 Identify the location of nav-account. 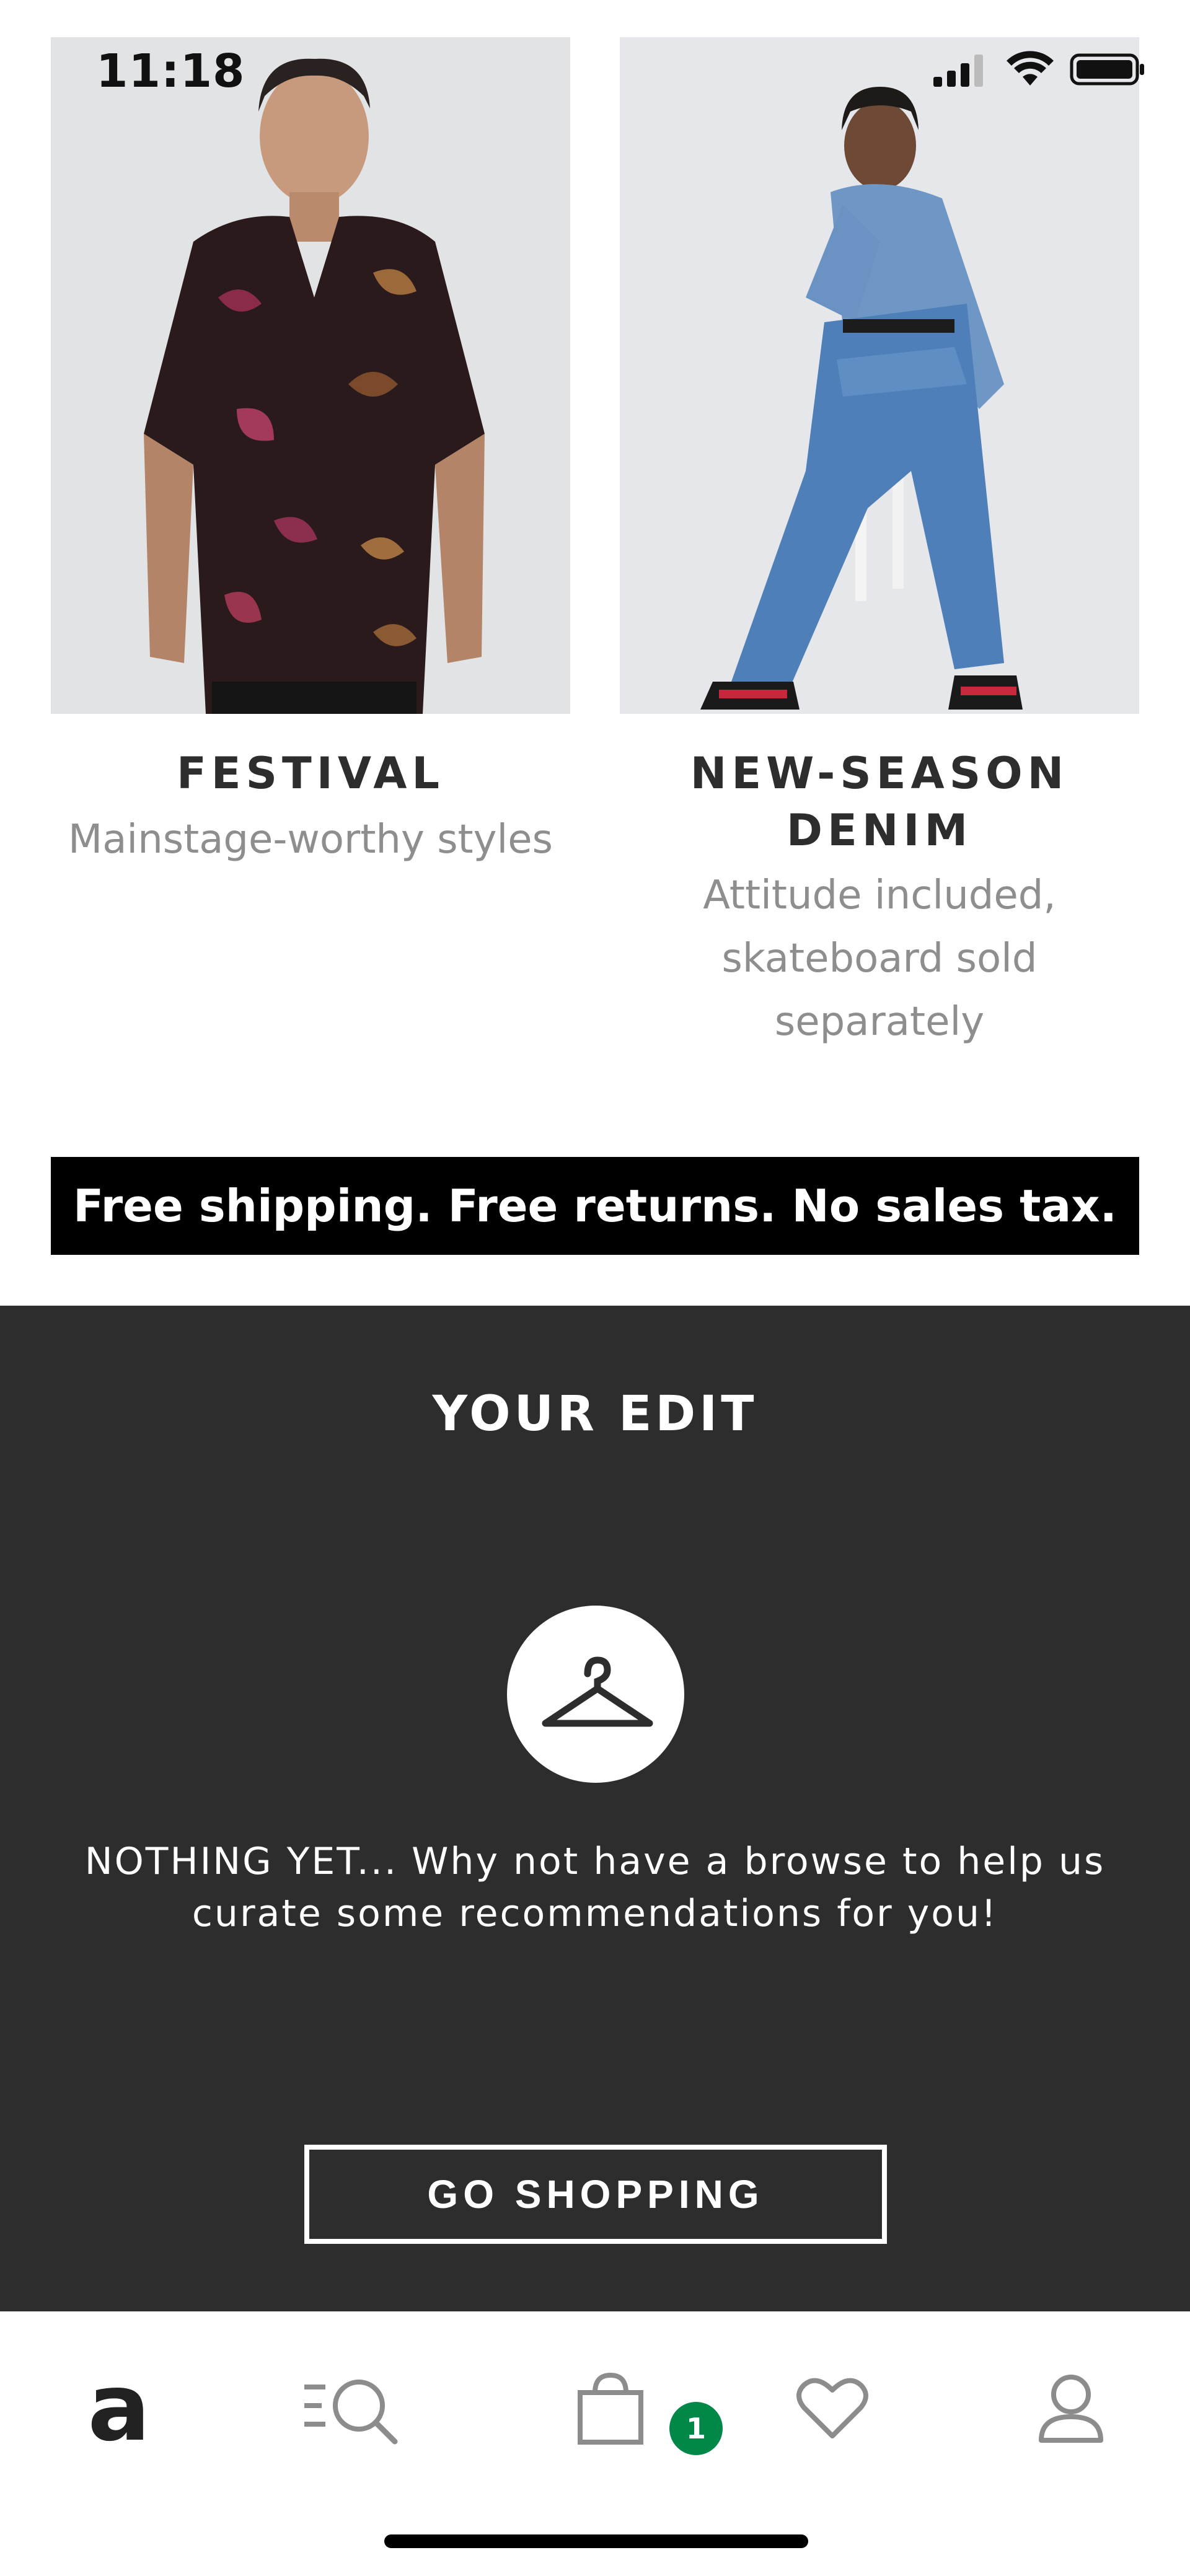
(1071, 2408).